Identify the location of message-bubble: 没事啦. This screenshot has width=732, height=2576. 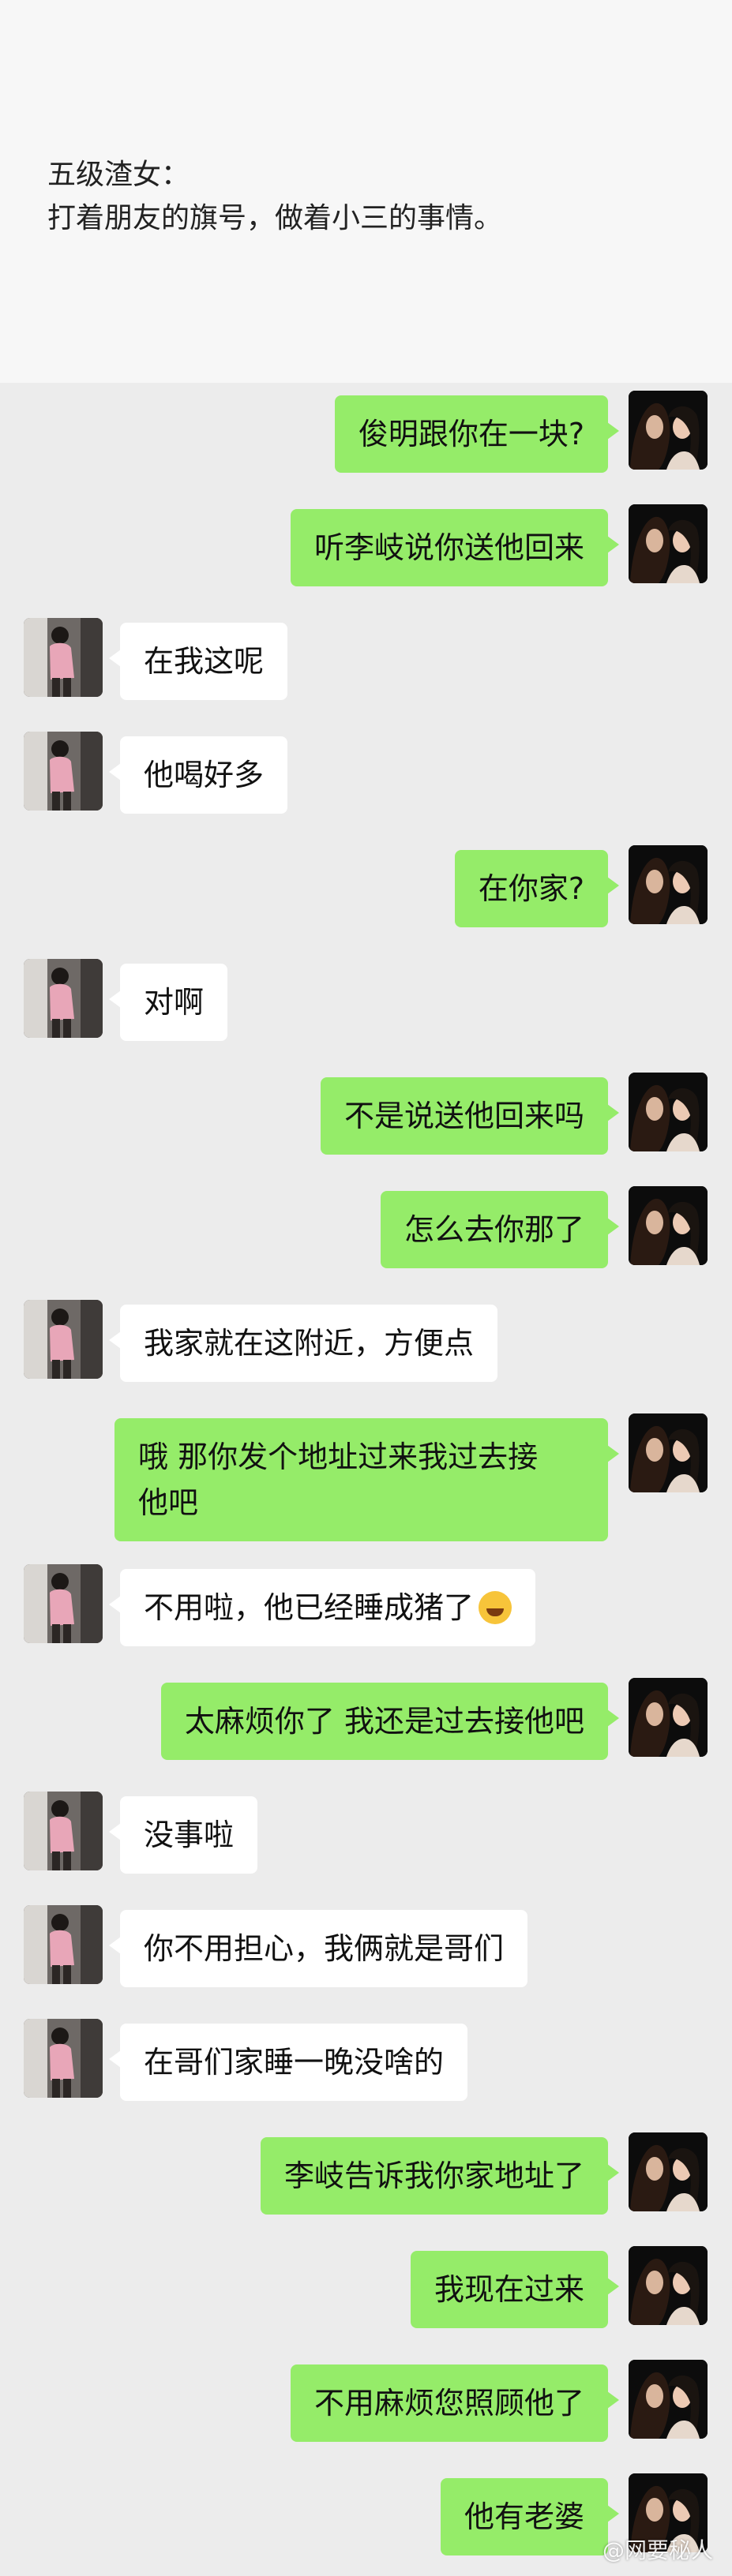
(183, 1835).